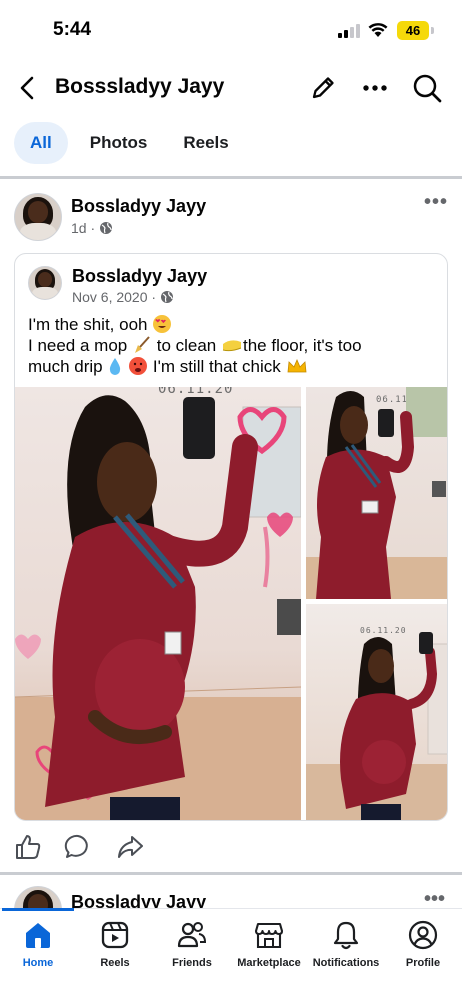 The height and width of the screenshot is (1000, 462). I want to click on marketplace-icon, so click(269, 935).